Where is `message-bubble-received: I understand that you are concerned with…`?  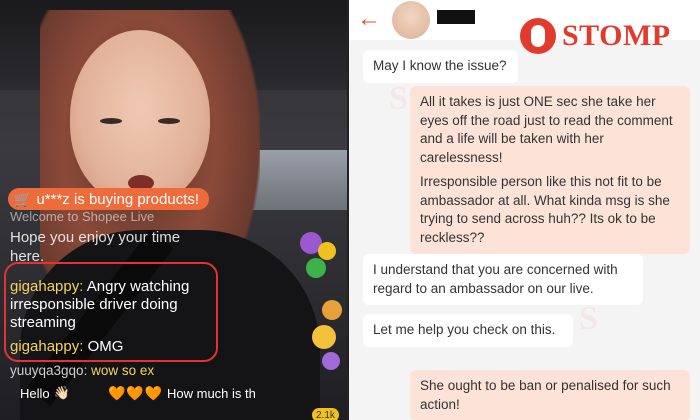 message-bubble-received: I understand that you are concerned with… is located at coordinates (503, 279).